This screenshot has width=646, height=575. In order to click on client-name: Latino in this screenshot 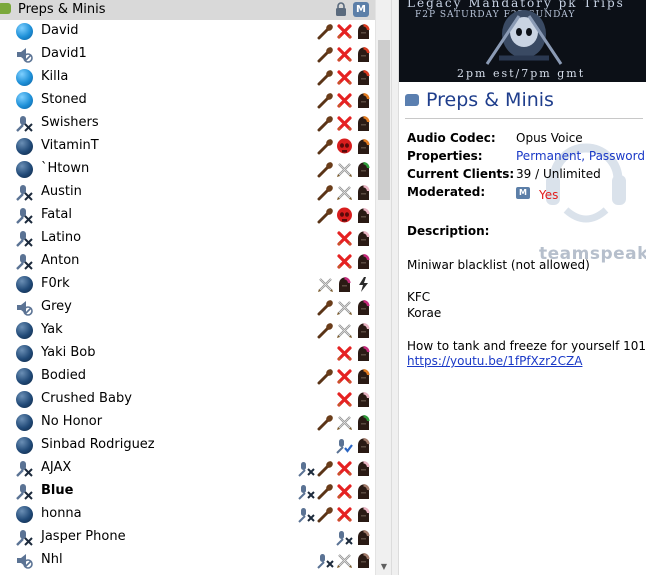, I will do `click(61, 237)`.